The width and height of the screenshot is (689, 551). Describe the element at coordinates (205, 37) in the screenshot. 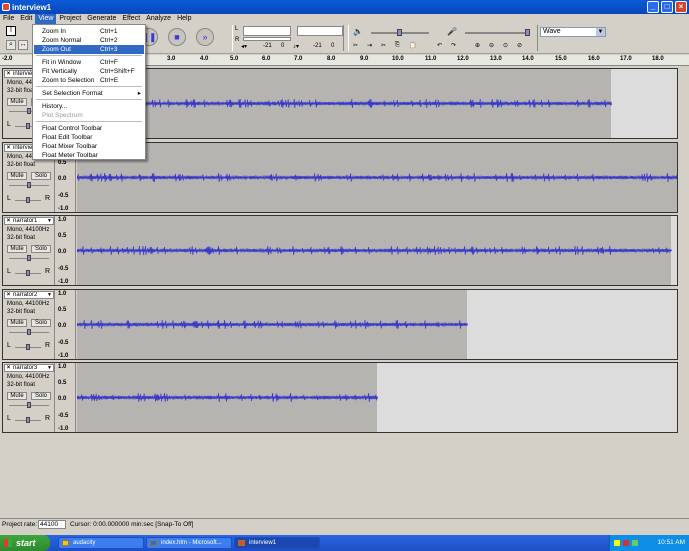

I see `skip-end-button: »` at that location.